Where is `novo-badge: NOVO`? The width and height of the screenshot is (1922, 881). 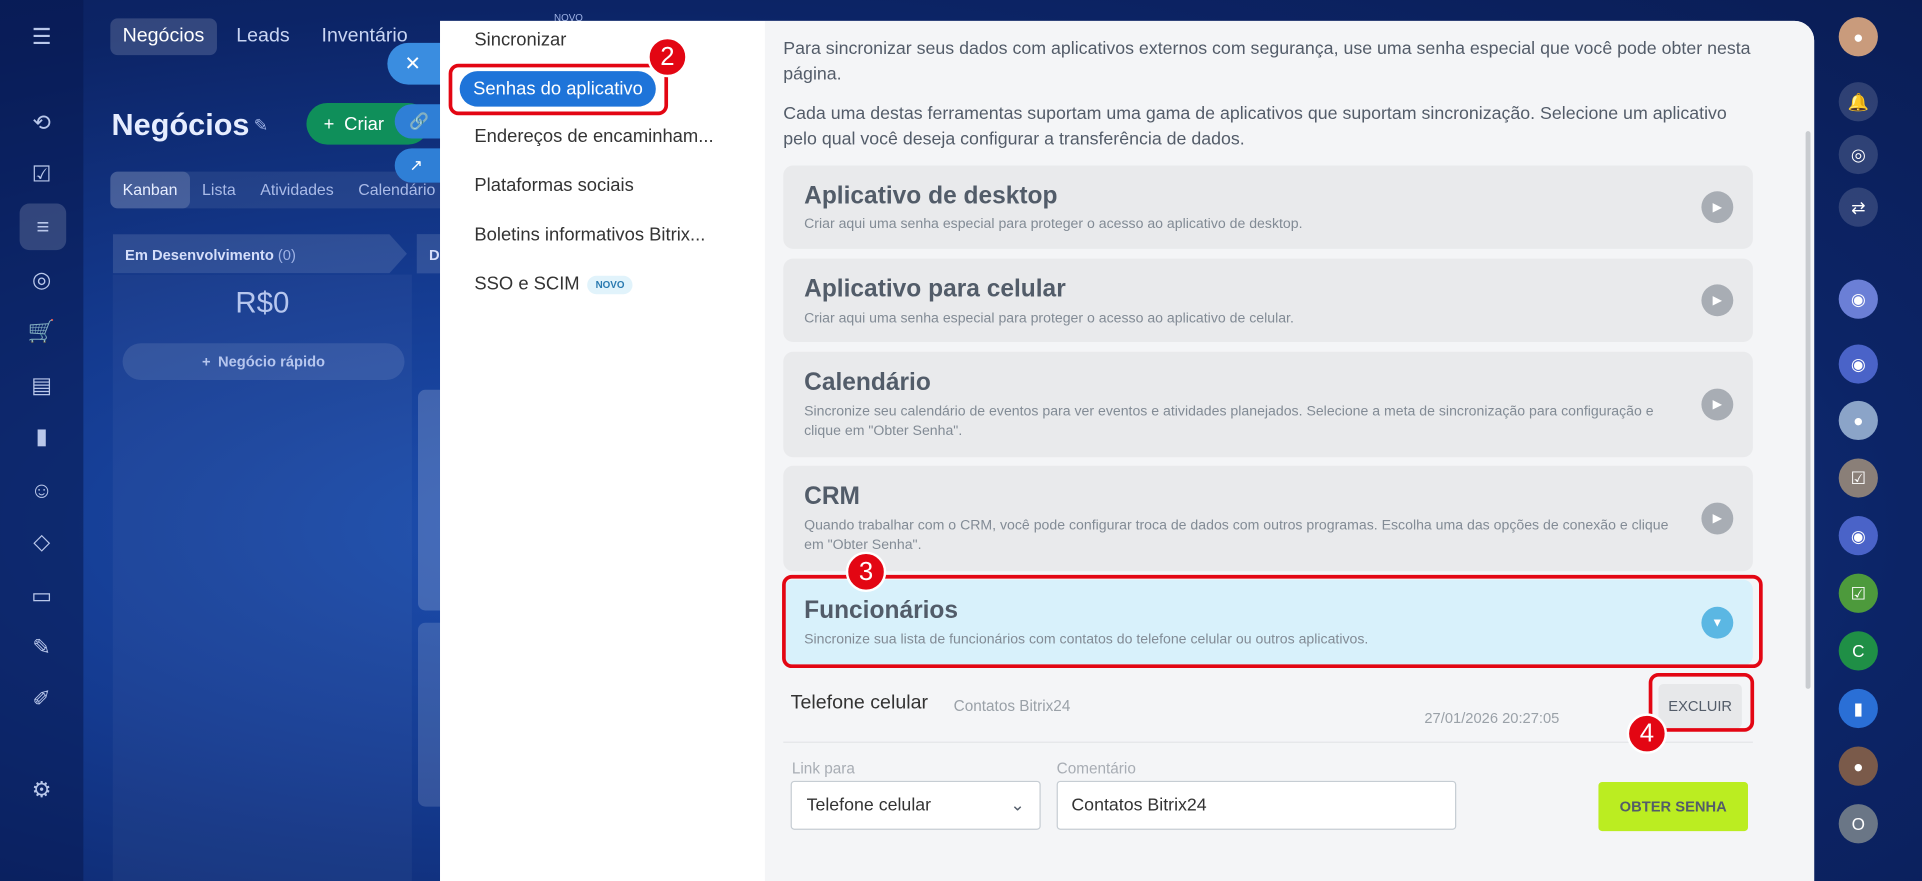
novo-badge: NOVO is located at coordinates (610, 284).